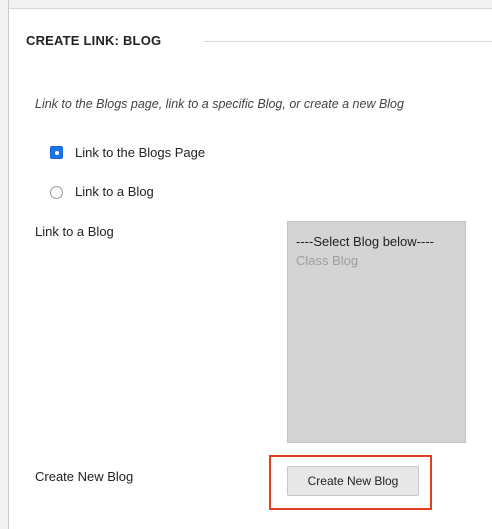 Image resolution: width=492 pixels, height=529 pixels. Describe the element at coordinates (56, 152) in the screenshot. I see `radio-checked-icon` at that location.